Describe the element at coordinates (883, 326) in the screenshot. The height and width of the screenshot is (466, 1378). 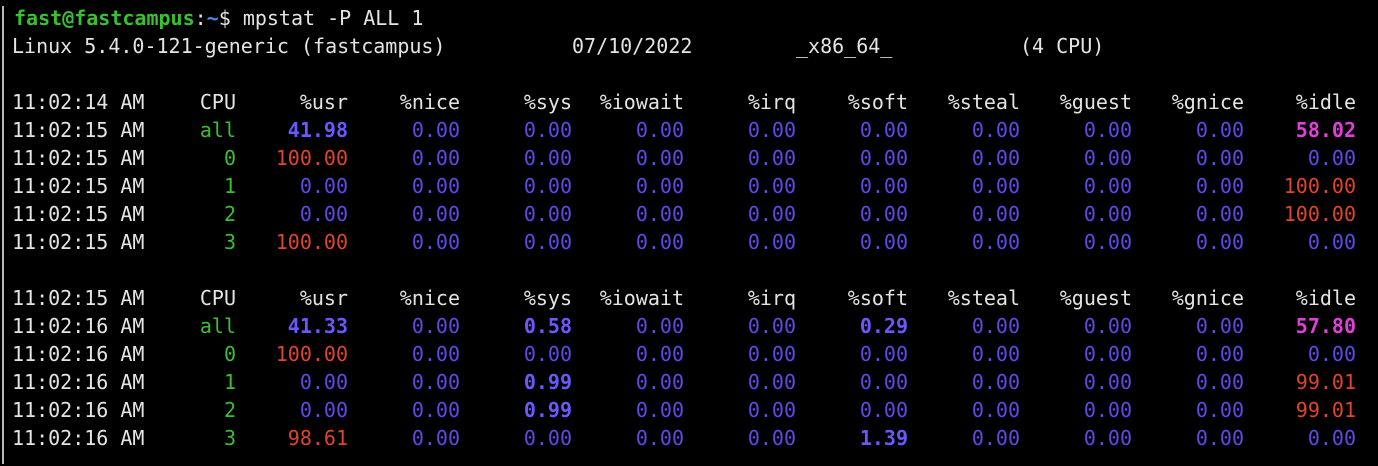
I see `cell-soft: 0.29` at that location.